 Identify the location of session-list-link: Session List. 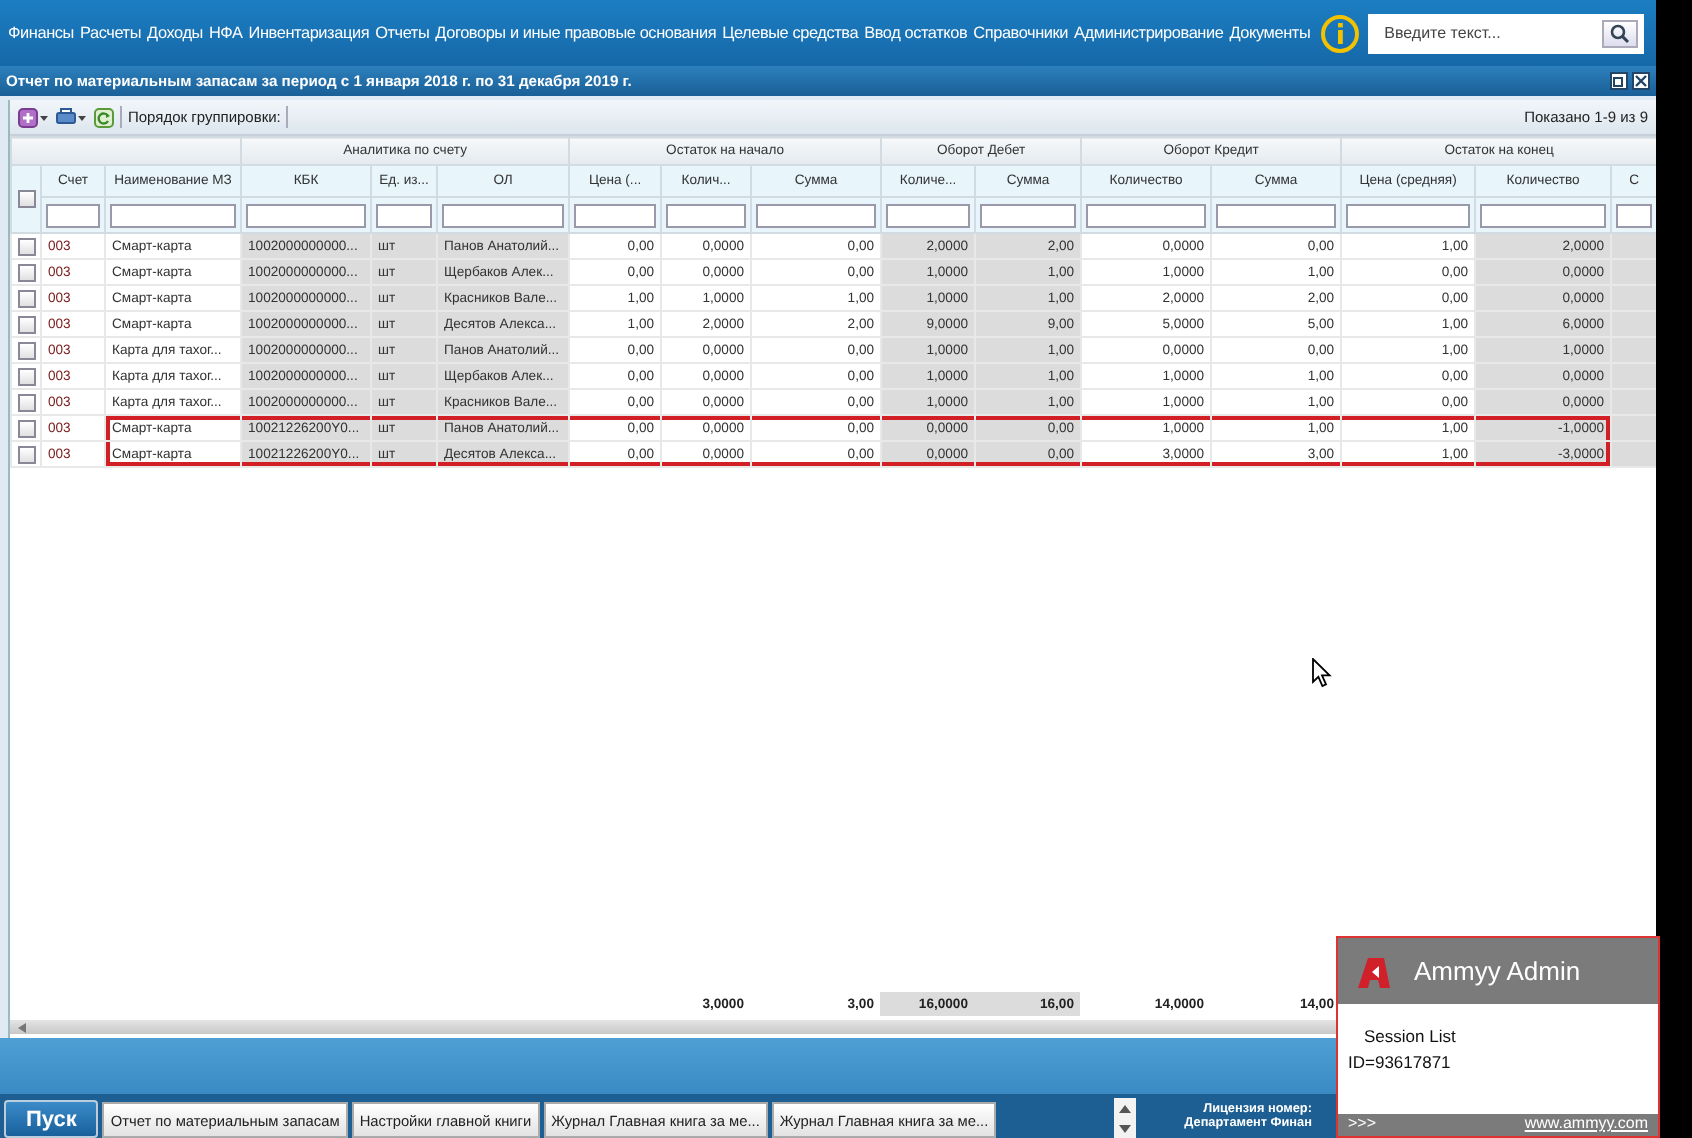
(1511, 1036).